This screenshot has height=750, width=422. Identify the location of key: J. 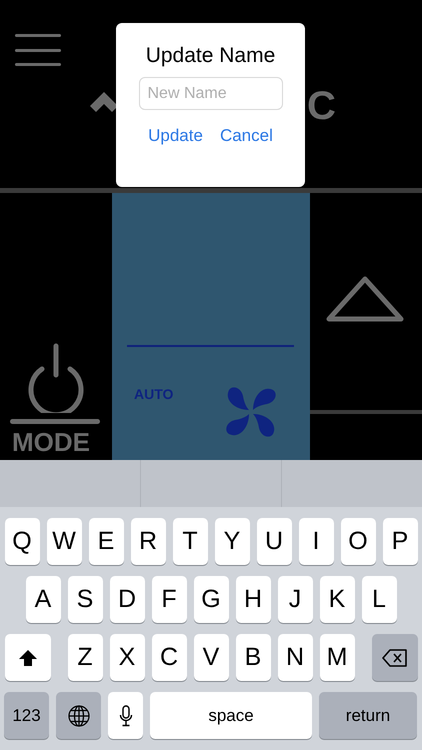
(295, 599).